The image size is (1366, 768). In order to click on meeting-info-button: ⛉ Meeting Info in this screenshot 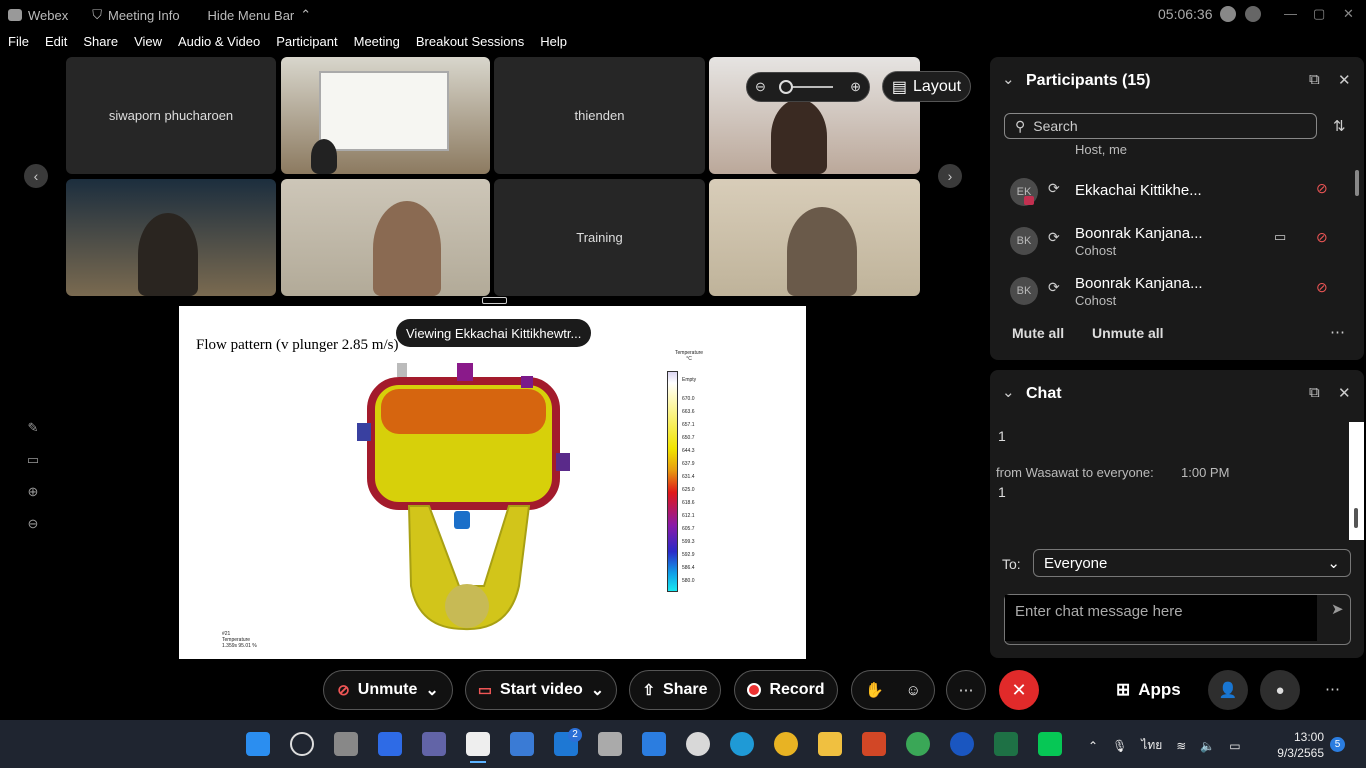, I will do `click(135, 15)`.